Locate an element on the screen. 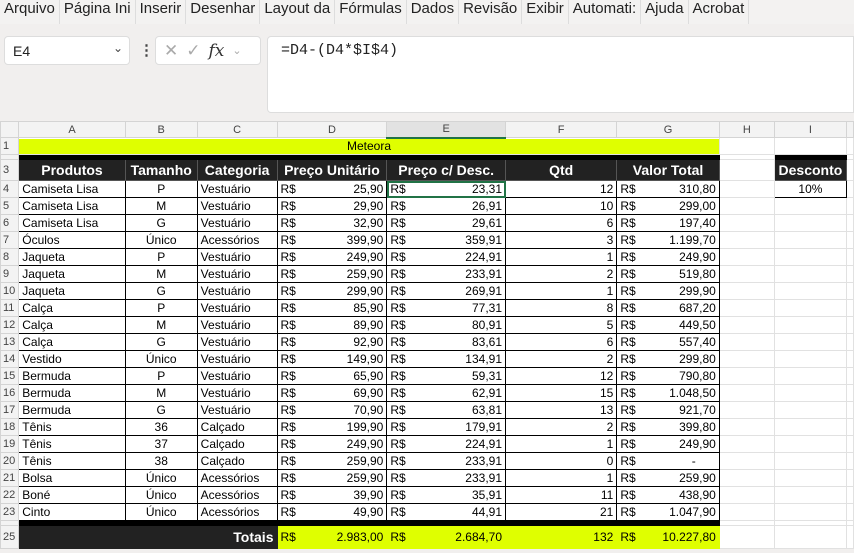 Image resolution: width=854 pixels, height=553 pixels. row-header: 11 is located at coordinates (10, 308).